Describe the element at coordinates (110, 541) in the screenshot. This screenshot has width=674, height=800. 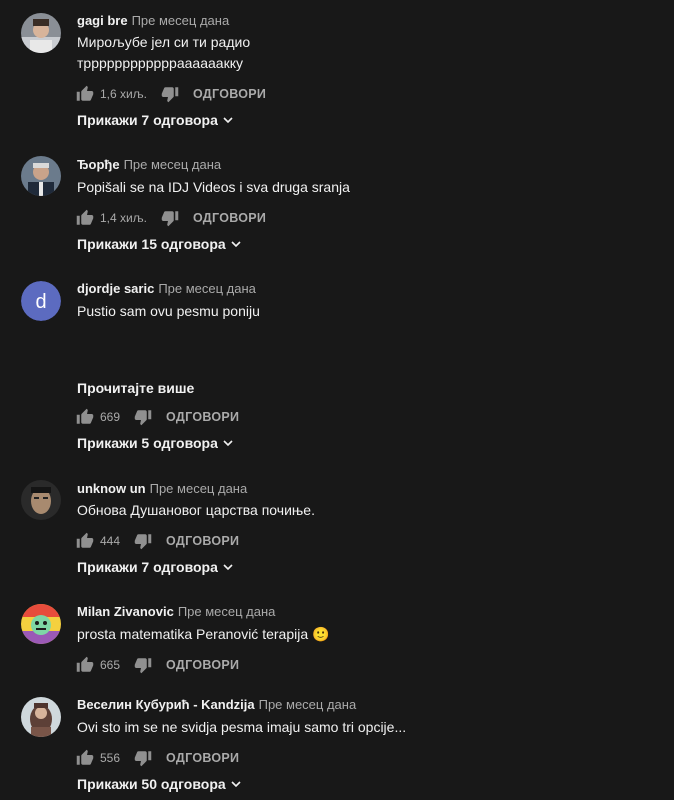
I see `like-count: 444` at that location.